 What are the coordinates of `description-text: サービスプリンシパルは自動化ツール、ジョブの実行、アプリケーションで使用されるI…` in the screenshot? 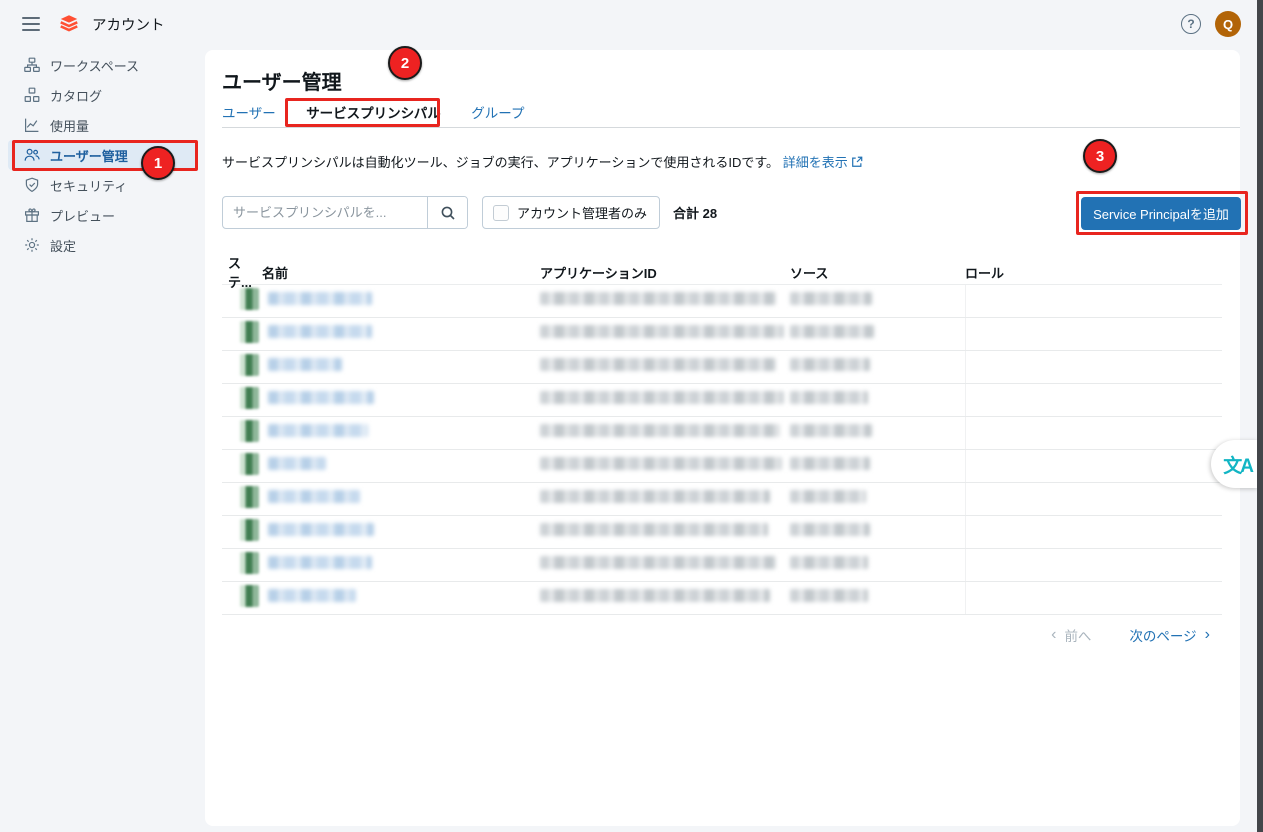 It's located at (542, 161).